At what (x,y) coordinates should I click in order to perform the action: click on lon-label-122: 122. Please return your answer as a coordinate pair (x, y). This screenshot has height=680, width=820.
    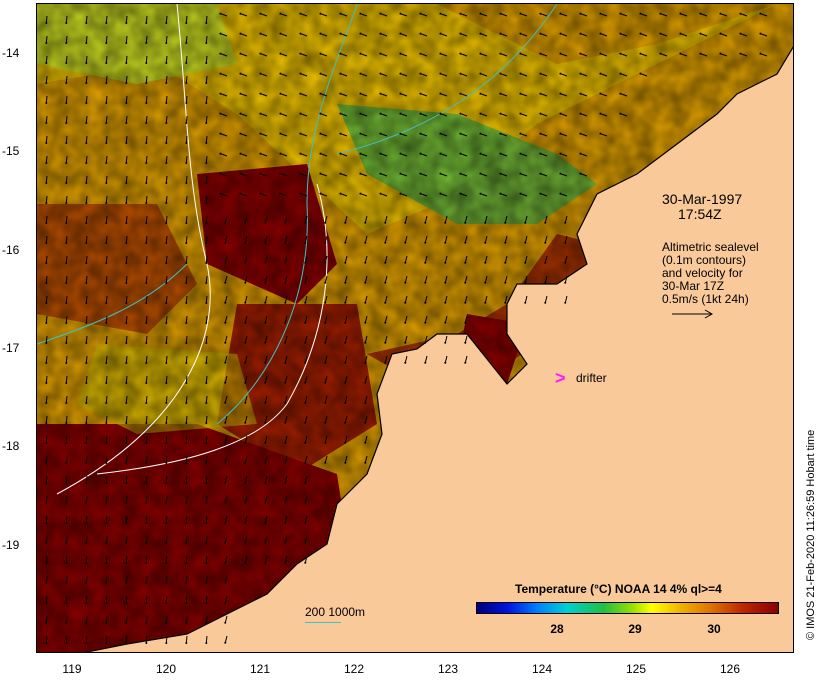
    Looking at the image, I should click on (354, 669).